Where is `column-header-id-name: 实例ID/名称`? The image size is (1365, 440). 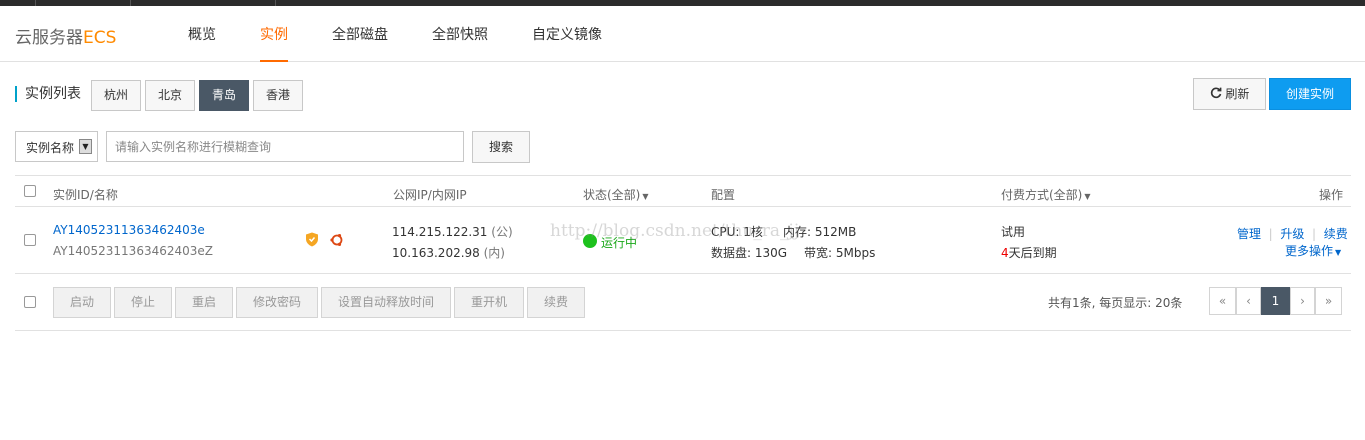 column-header-id-name: 实例ID/名称 is located at coordinates (85, 195).